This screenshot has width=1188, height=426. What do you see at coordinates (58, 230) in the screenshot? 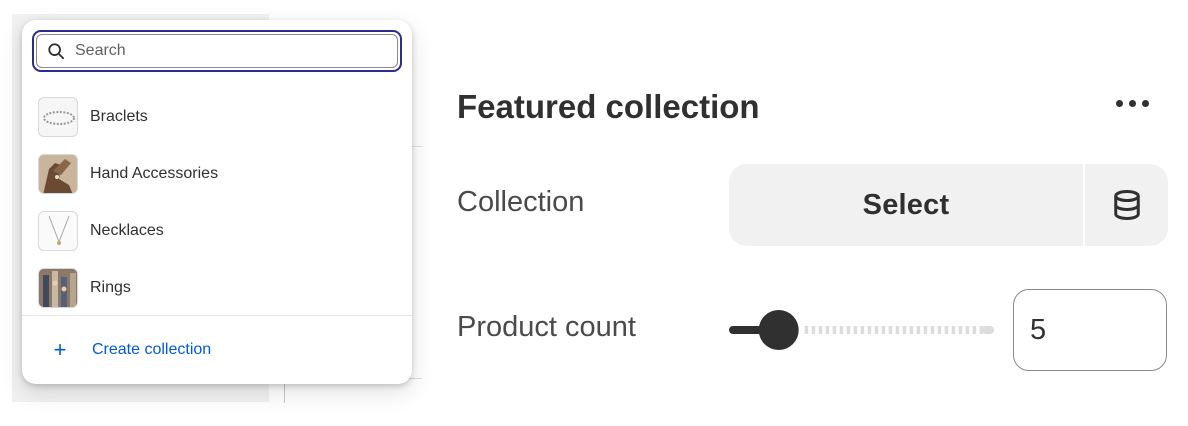
I see `necklace-thumb` at bounding box center [58, 230].